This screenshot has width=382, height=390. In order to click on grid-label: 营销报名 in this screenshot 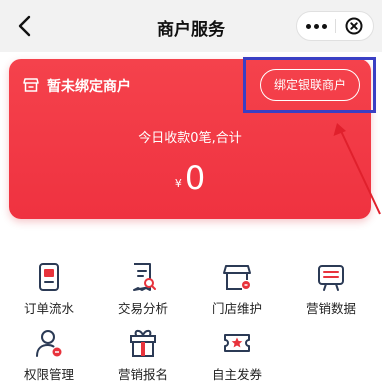, I will do `click(142, 374)`.